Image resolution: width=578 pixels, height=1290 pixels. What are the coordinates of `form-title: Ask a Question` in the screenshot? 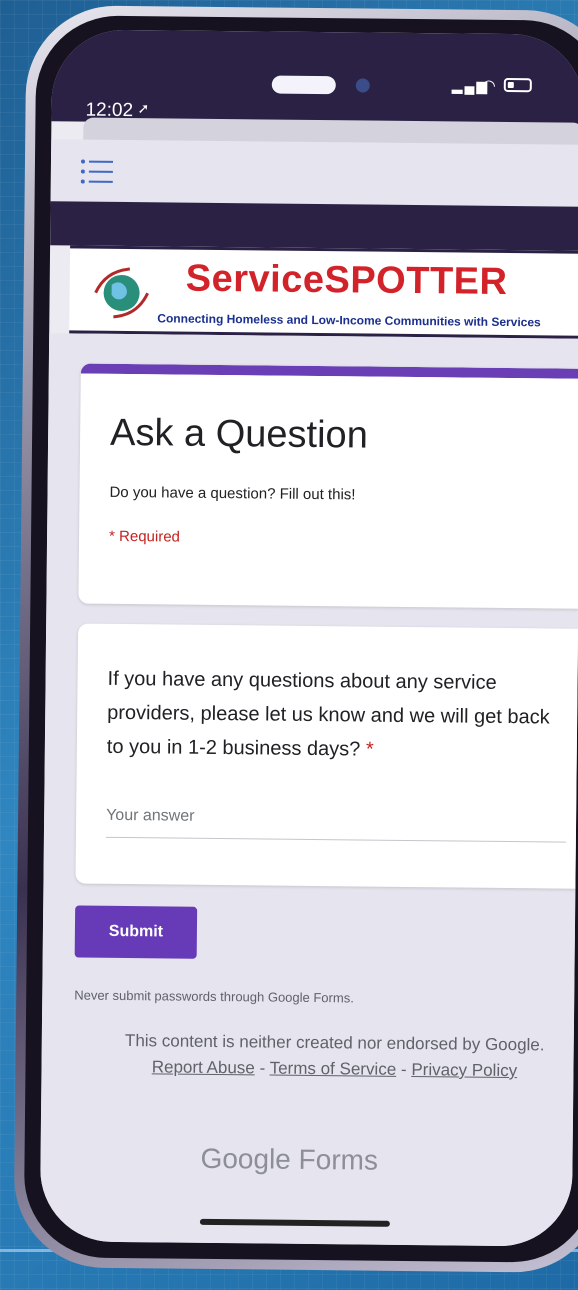 It's located at (239, 434).